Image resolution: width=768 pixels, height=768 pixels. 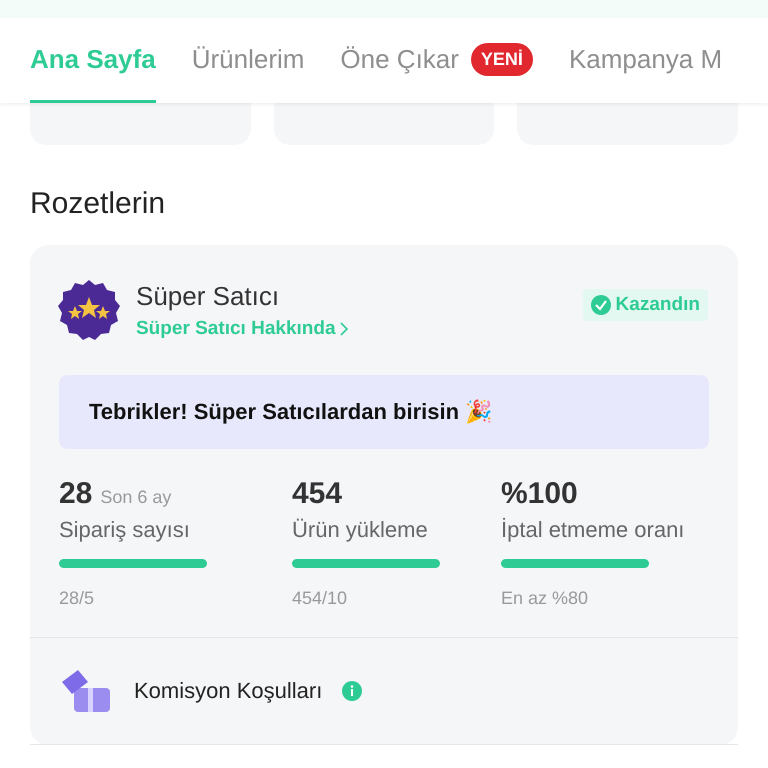 What do you see at coordinates (436, 60) in the screenshot?
I see `nav-tab: Öne Çıkar YENİ` at bounding box center [436, 60].